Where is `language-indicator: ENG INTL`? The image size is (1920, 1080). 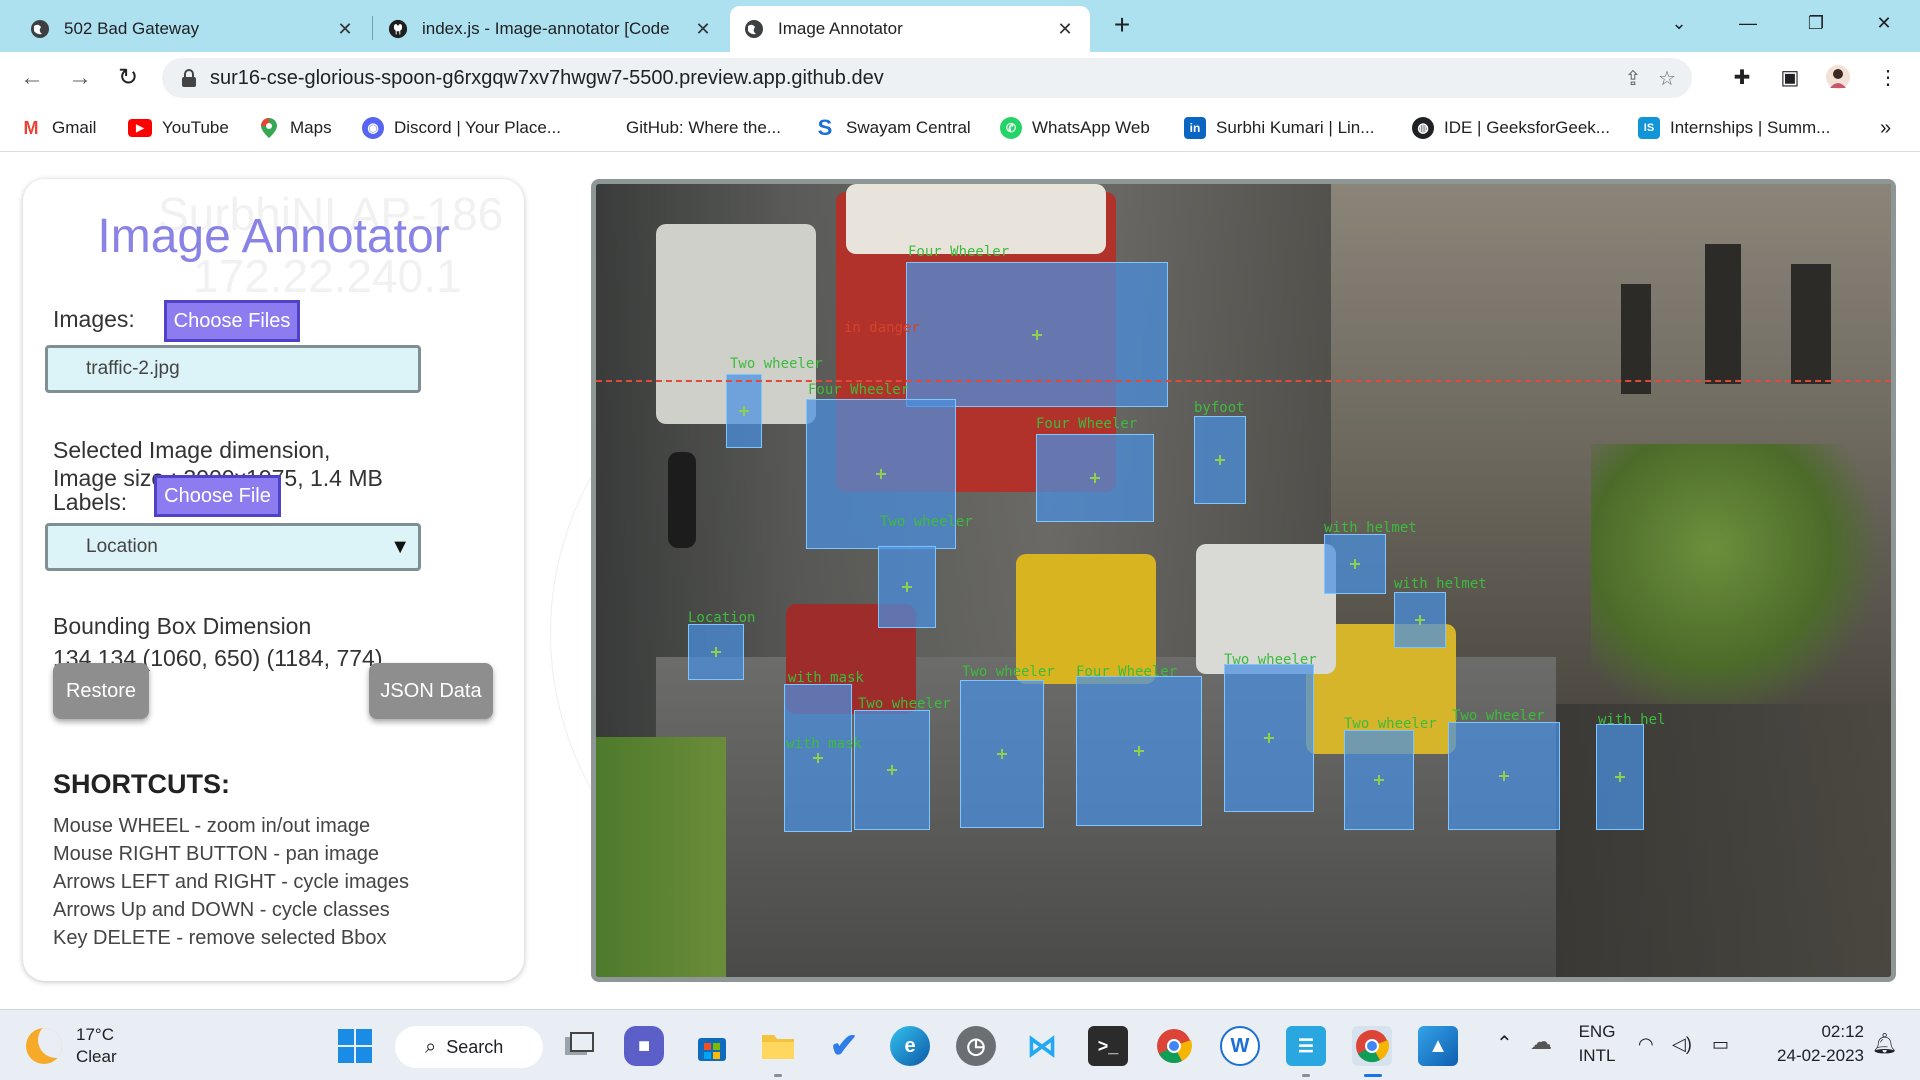 language-indicator: ENG INTL is located at coordinates (1597, 1044).